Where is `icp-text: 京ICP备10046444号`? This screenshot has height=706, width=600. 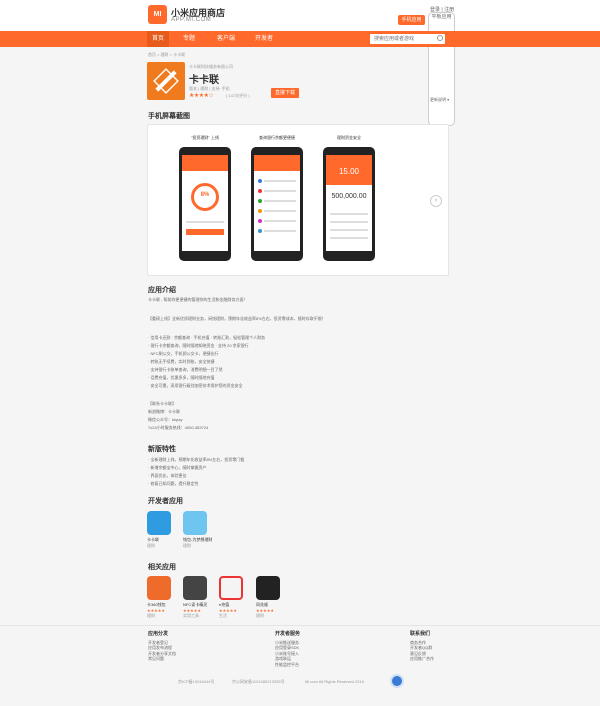
icp-text: 京ICP备10046444号 is located at coordinates (196, 682).